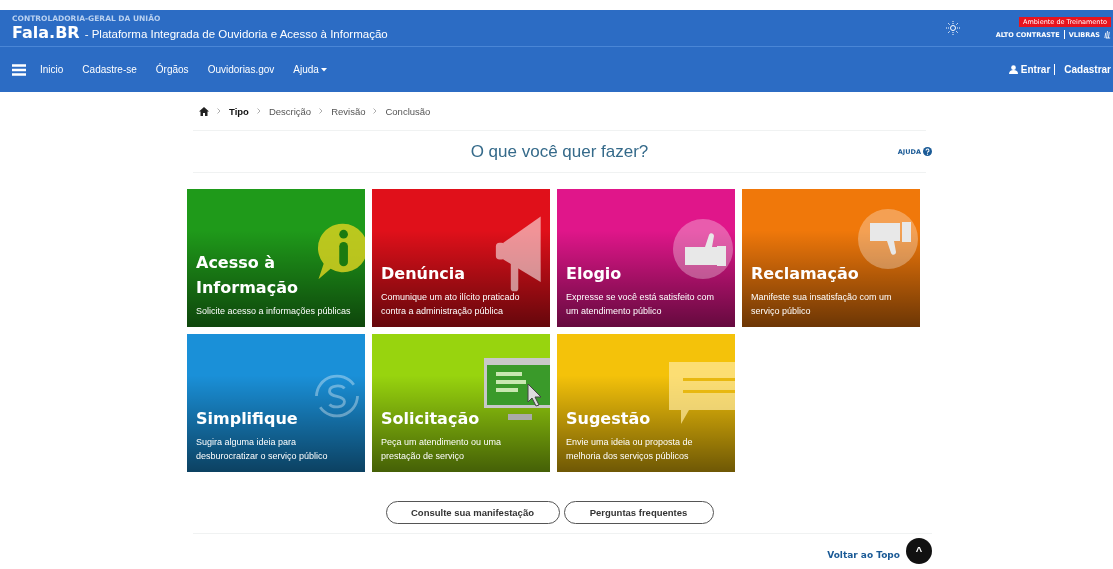 The height and width of the screenshot is (569, 1113). What do you see at coordinates (646, 258) in the screenshot?
I see `option-card: Elogio Expresse se você está satisfeito com um atendimento público` at bounding box center [646, 258].